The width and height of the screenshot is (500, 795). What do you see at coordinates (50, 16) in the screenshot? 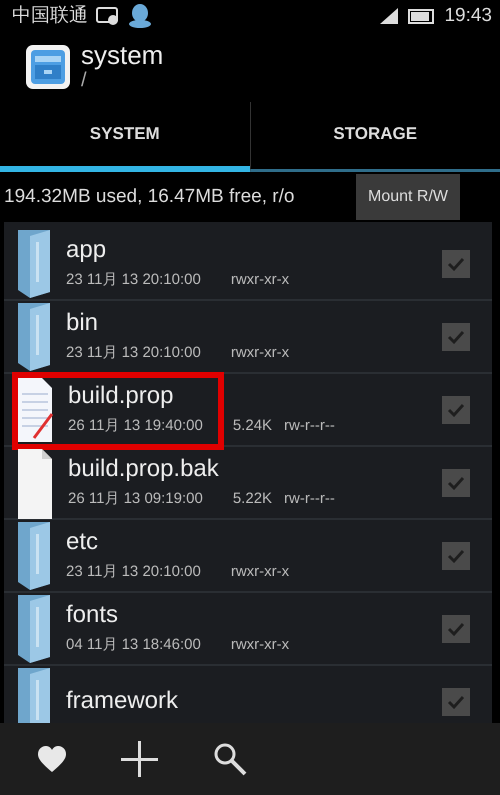
I see `carrier-name: 中国联通` at bounding box center [50, 16].